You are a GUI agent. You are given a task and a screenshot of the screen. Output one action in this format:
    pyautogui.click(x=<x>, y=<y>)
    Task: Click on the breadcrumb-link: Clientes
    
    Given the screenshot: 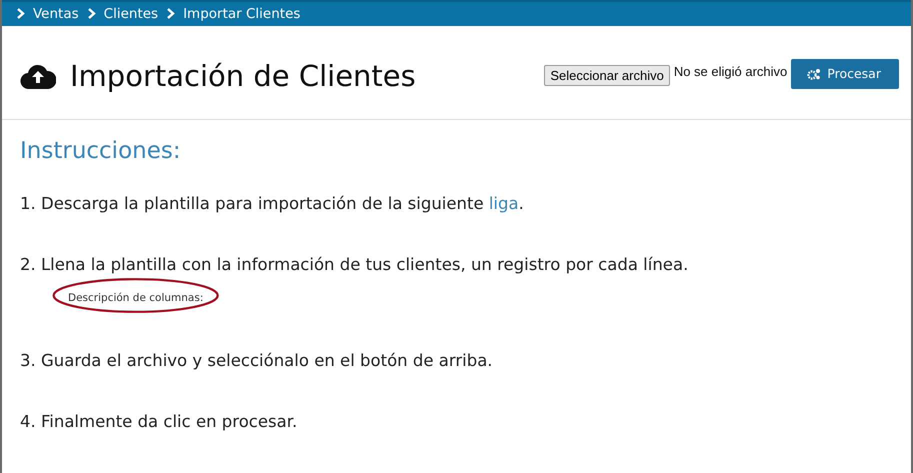 What is the action you would take?
    pyautogui.click(x=131, y=14)
    